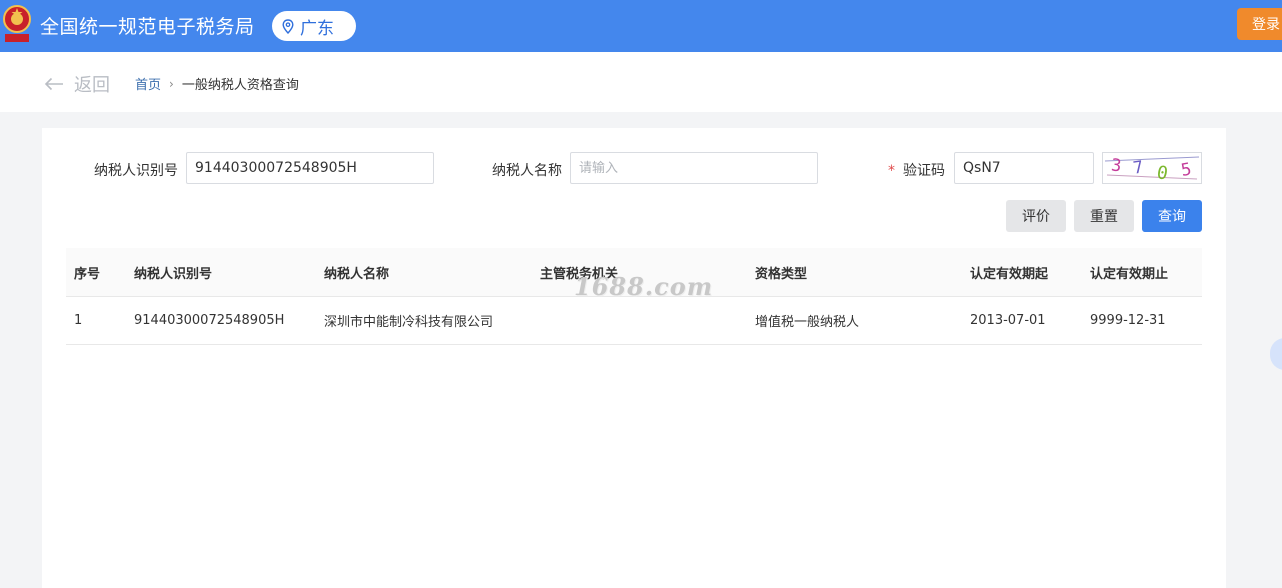 Image resolution: width=1282 pixels, height=588 pixels. Describe the element at coordinates (1129, 274) in the screenshot. I see `column-header: 认定有效期止` at that location.